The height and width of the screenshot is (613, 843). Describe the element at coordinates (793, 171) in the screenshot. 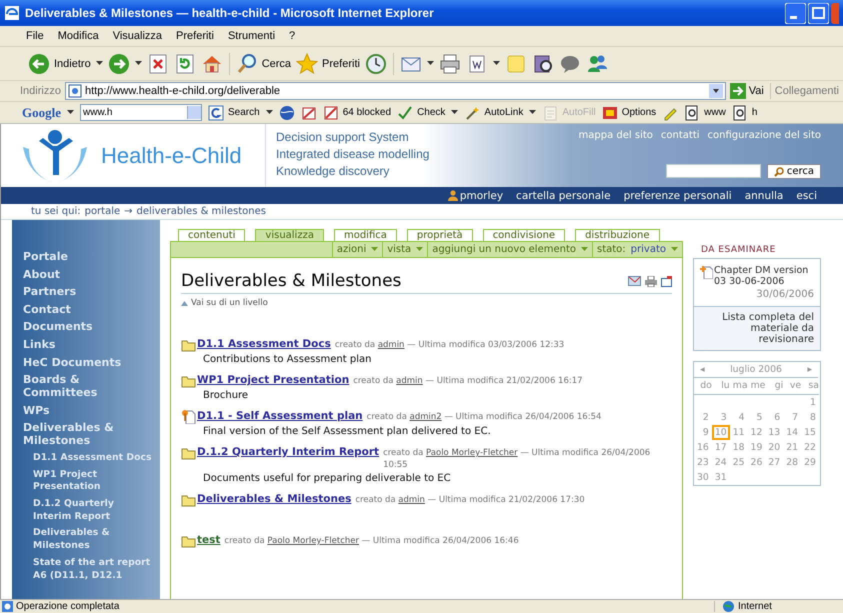

I see `search-button: cerca` at that location.